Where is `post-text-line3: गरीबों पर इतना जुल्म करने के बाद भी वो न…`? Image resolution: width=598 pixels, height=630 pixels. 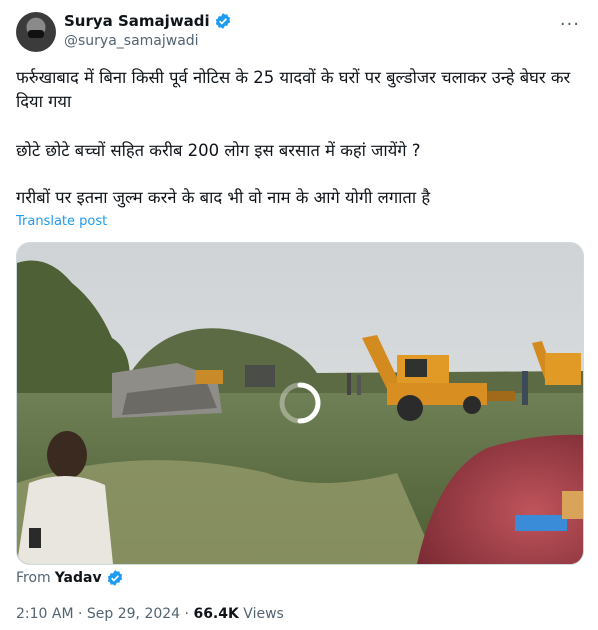 post-text-line3: गरीबों पर इतना जुल्म करने के बाद भी वो न… is located at coordinates (223, 197).